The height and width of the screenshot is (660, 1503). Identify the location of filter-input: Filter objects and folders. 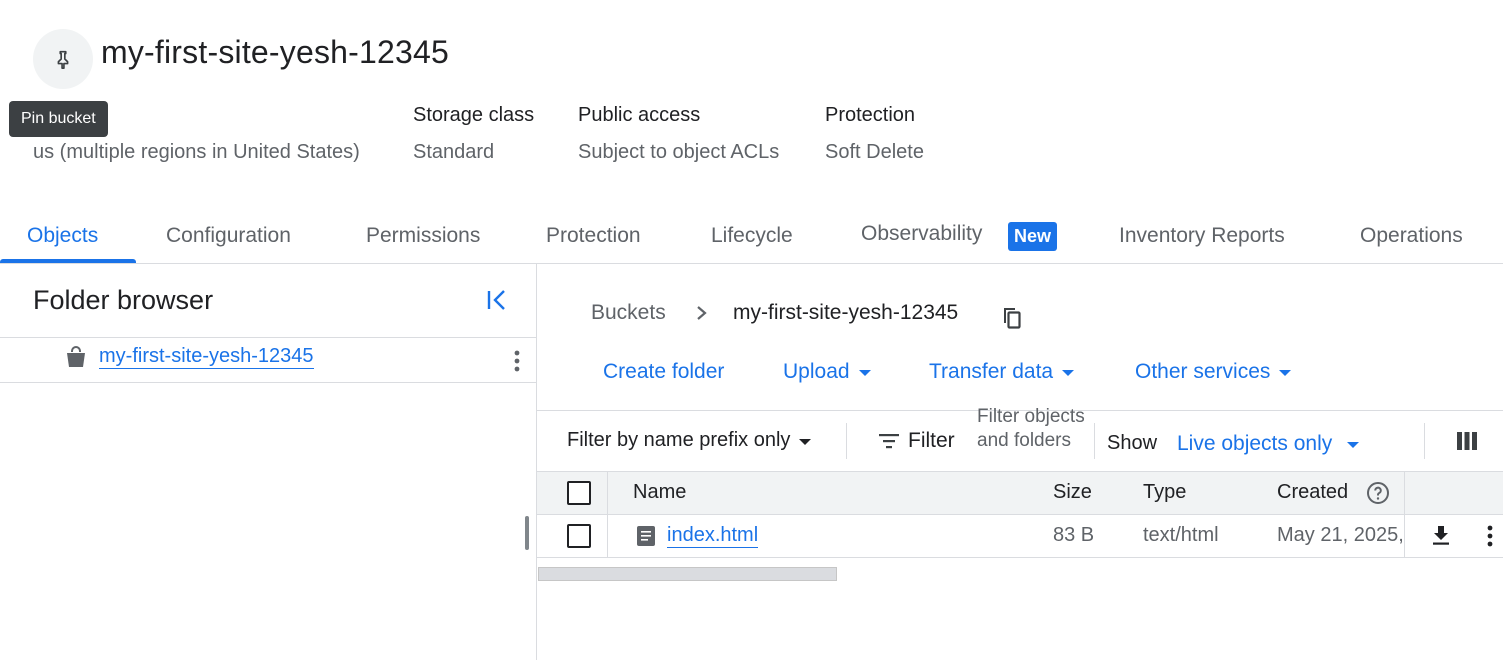
(1032, 429).